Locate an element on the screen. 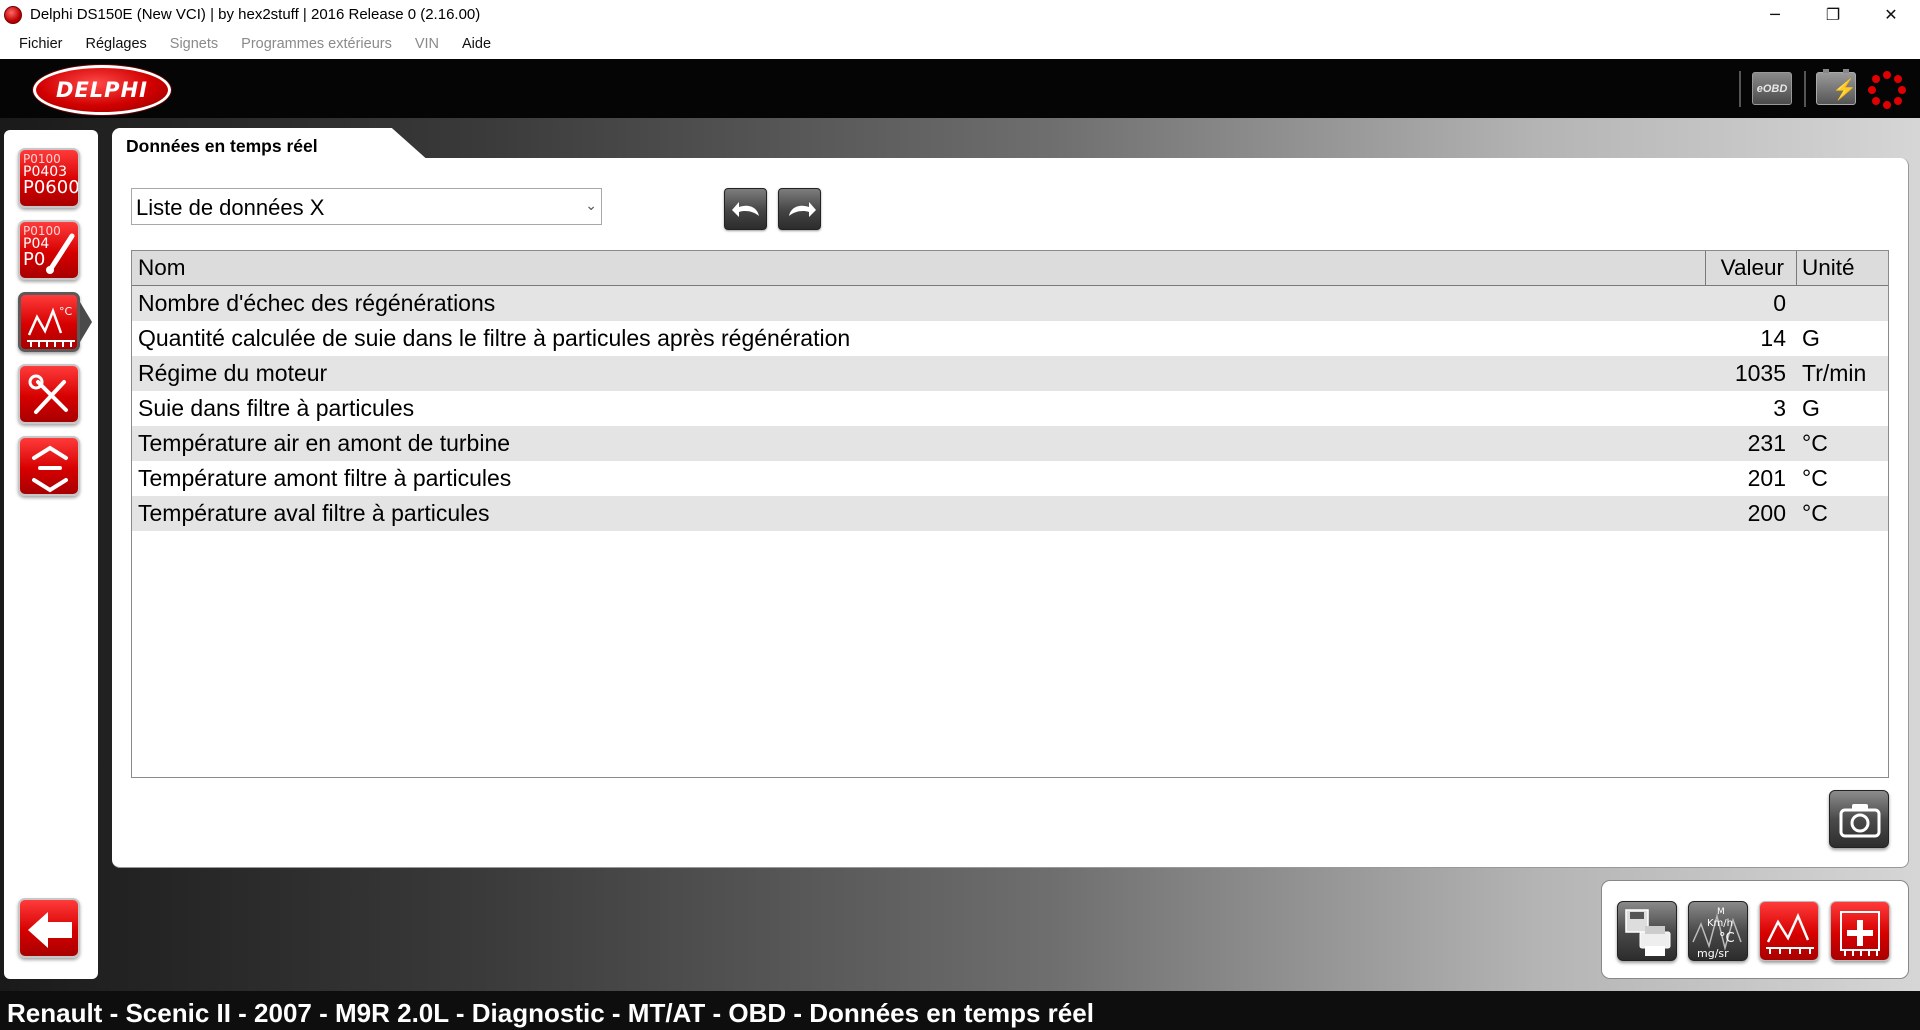 This screenshot has height=1030, width=1920. unit-glyph: M is located at coordinates (1721, 912).